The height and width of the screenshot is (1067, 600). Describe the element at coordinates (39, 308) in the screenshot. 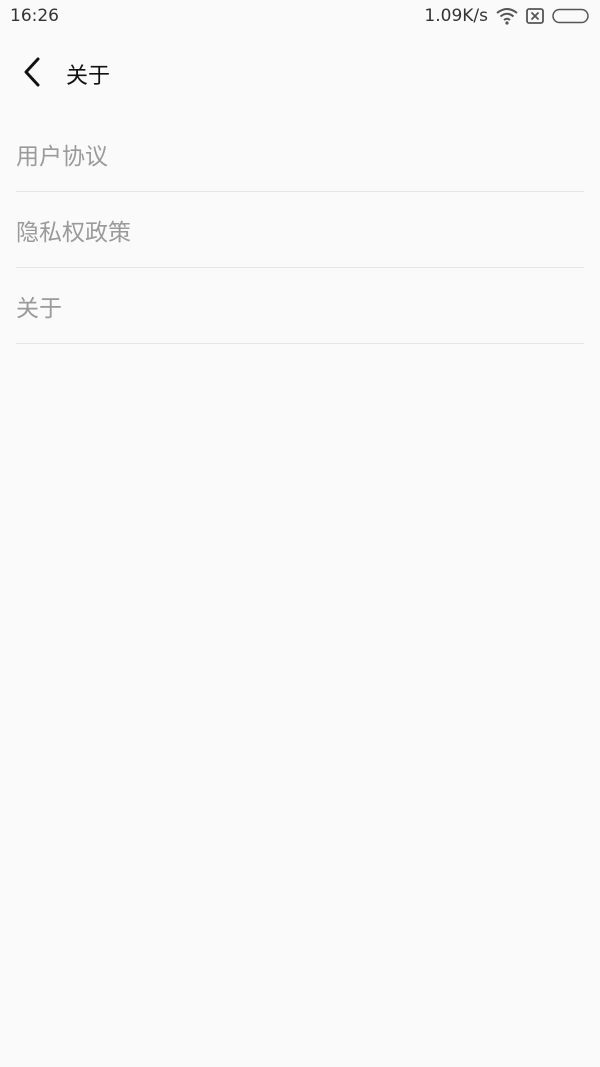

I see `menu-item-label: 关于` at that location.